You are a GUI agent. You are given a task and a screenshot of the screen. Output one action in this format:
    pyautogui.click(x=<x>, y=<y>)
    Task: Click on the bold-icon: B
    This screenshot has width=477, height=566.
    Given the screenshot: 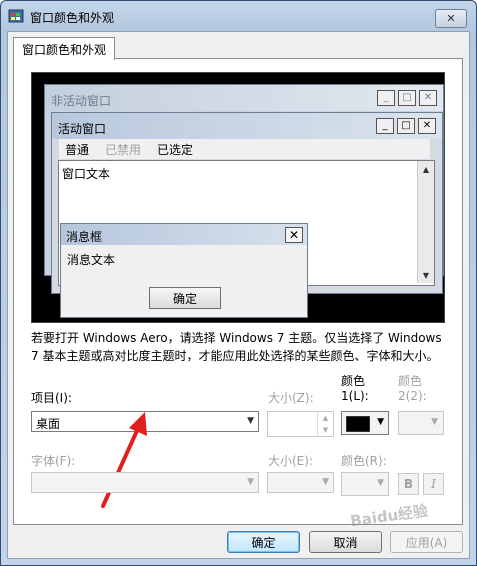 What is the action you would take?
    pyautogui.click(x=408, y=484)
    